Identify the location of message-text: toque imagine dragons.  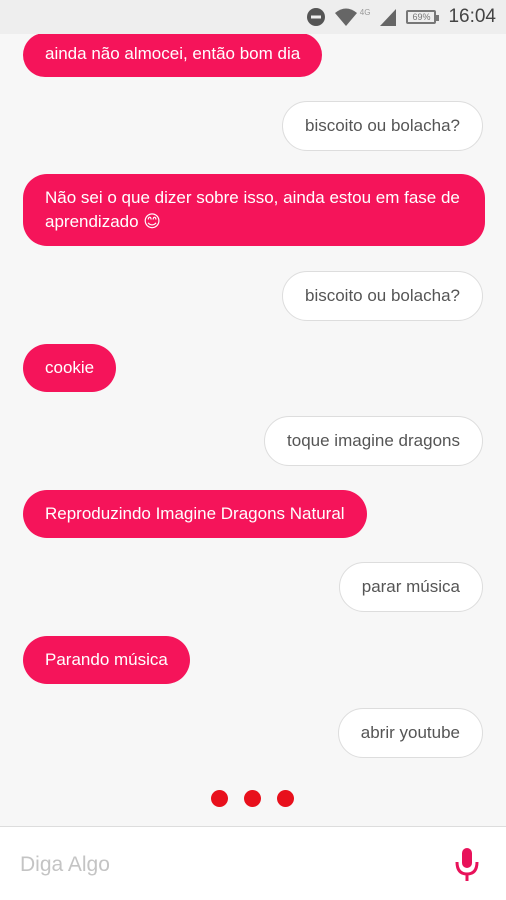
(373, 440).